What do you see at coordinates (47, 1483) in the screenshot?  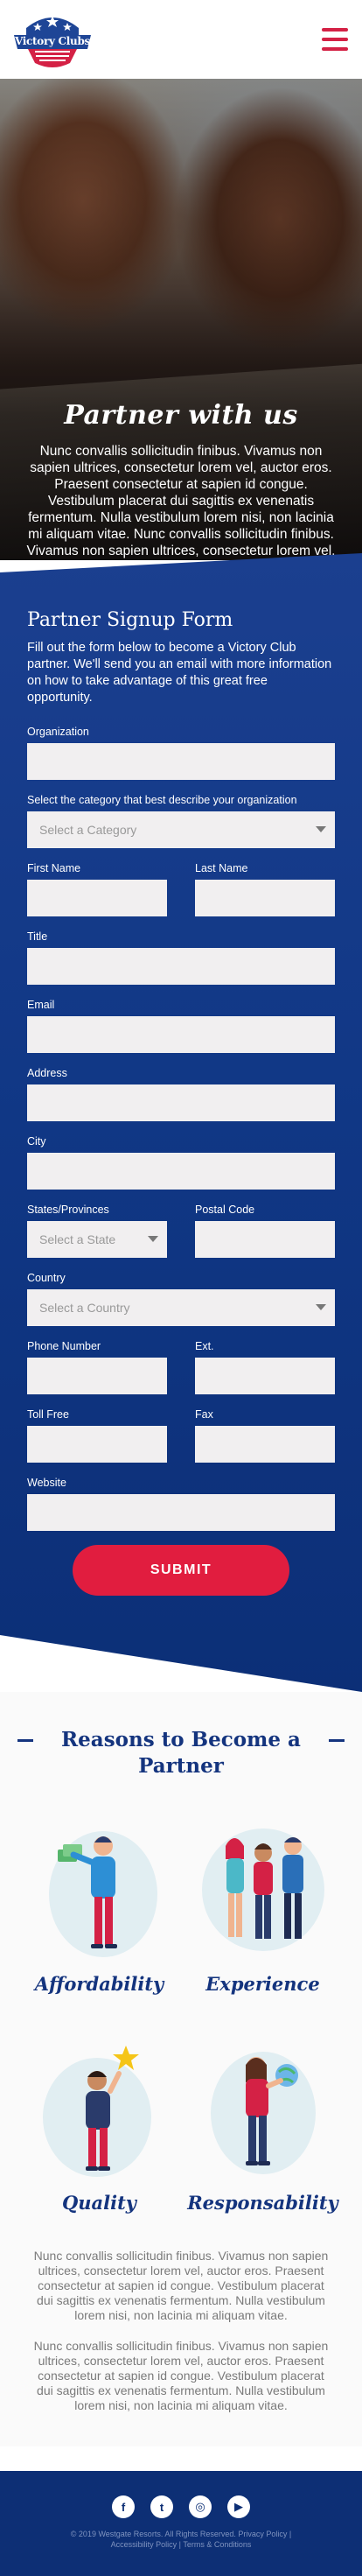 I see `website-label: Website` at bounding box center [47, 1483].